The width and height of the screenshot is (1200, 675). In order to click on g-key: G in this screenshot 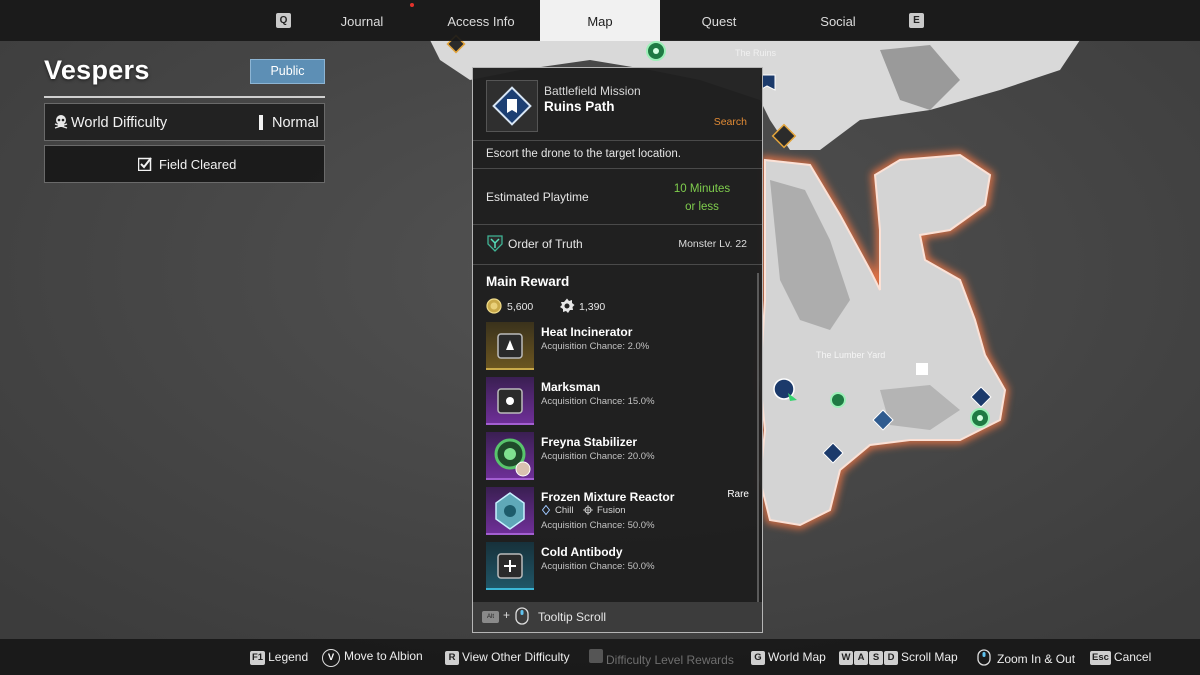, I will do `click(758, 658)`.